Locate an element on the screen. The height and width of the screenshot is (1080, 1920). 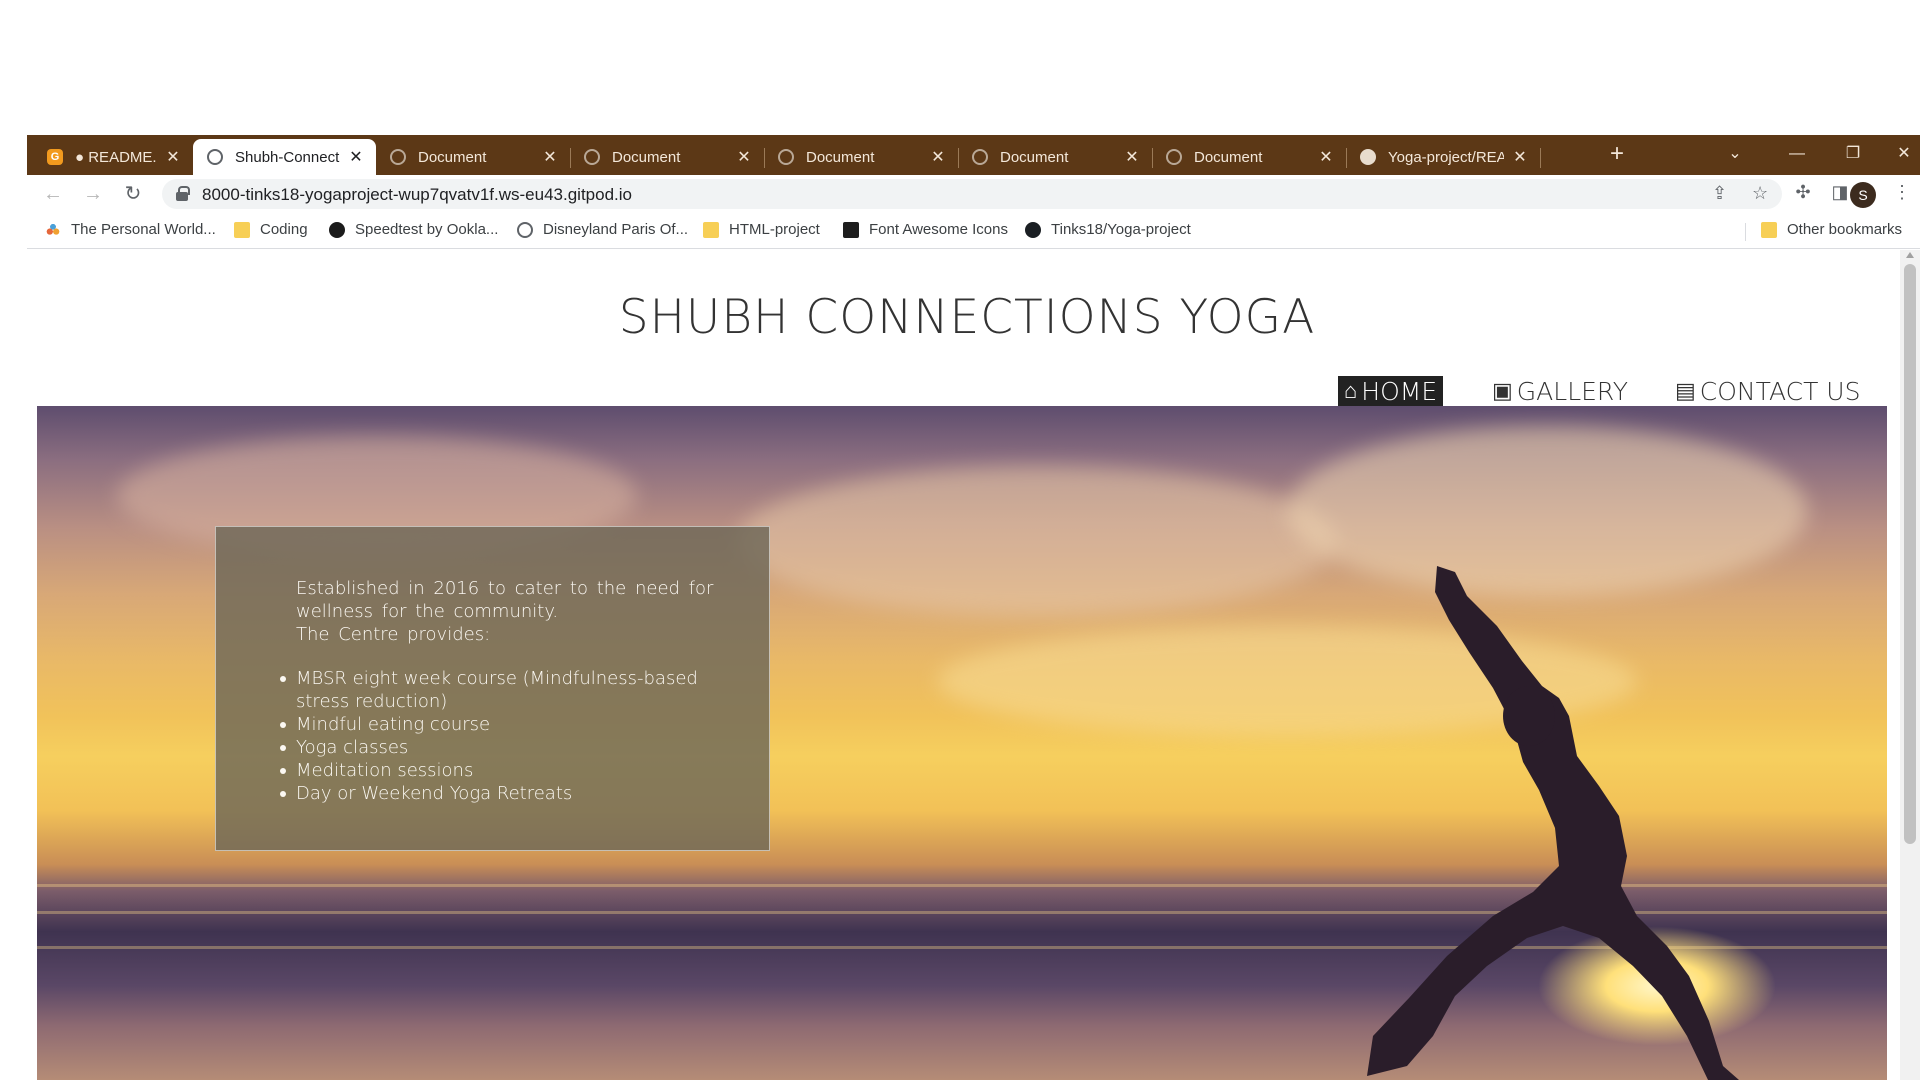
nav-home: ⌂ HOME is located at coordinates (1391, 391).